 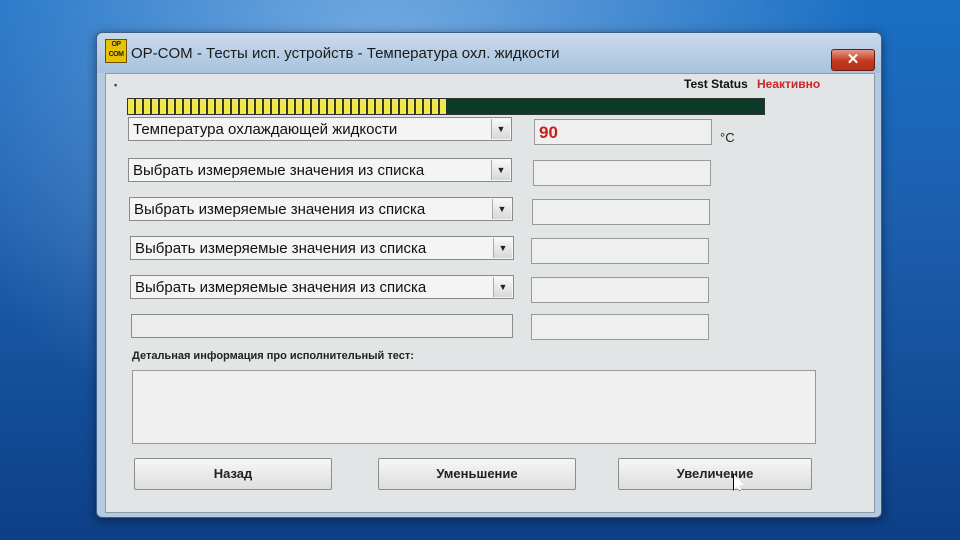 I want to click on measure-select-5: Выбрать измеряемые значения из списка ▼, so click(x=322, y=287).